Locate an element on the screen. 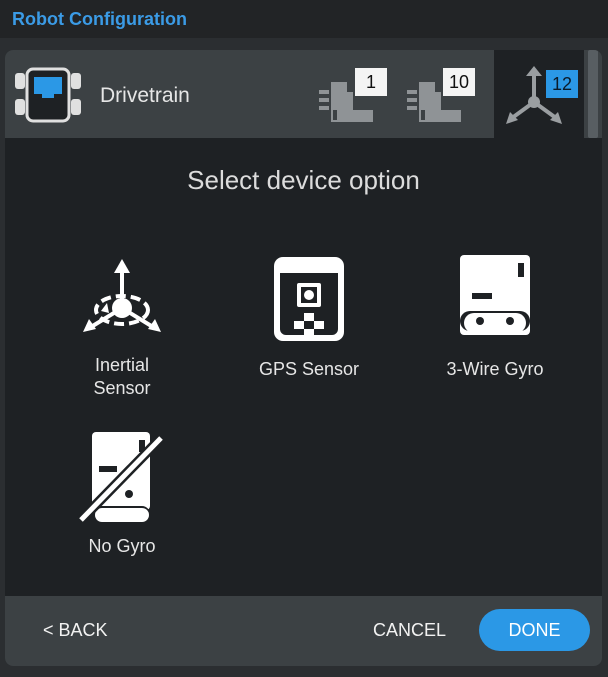  title-bar: Robot Configuration is located at coordinates (304, 19).